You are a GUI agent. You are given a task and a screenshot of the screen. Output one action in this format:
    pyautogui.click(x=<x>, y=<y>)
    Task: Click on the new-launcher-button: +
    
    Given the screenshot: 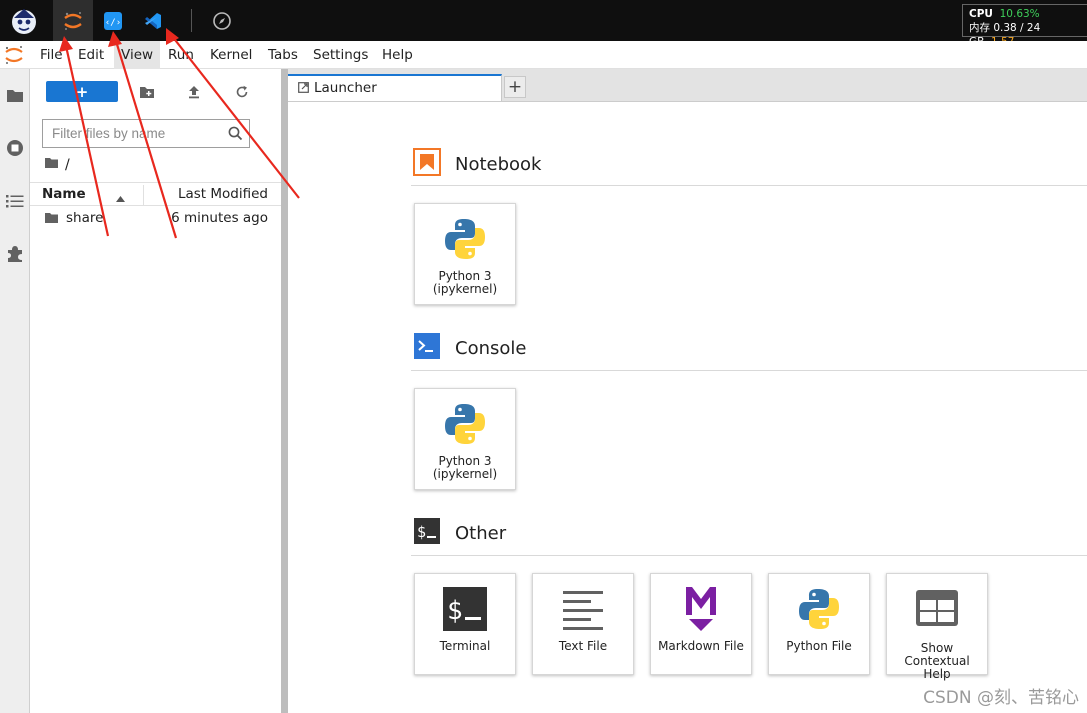 What is the action you would take?
    pyautogui.click(x=82, y=91)
    